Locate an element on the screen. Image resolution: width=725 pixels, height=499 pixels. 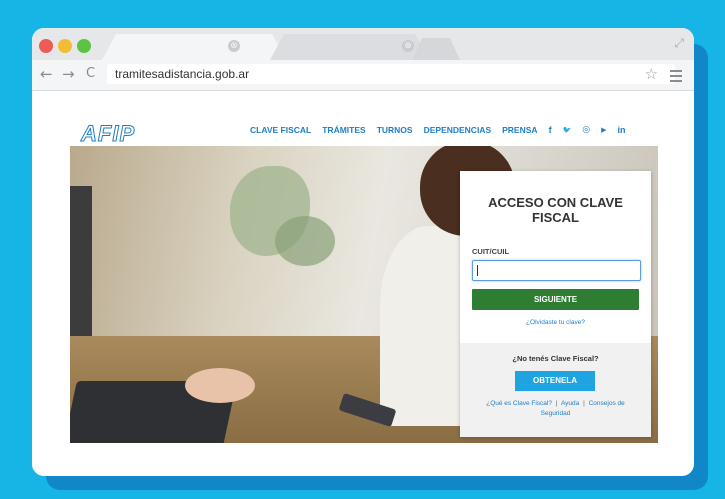
nav-turnos: TURNOS is located at coordinates (395, 130).